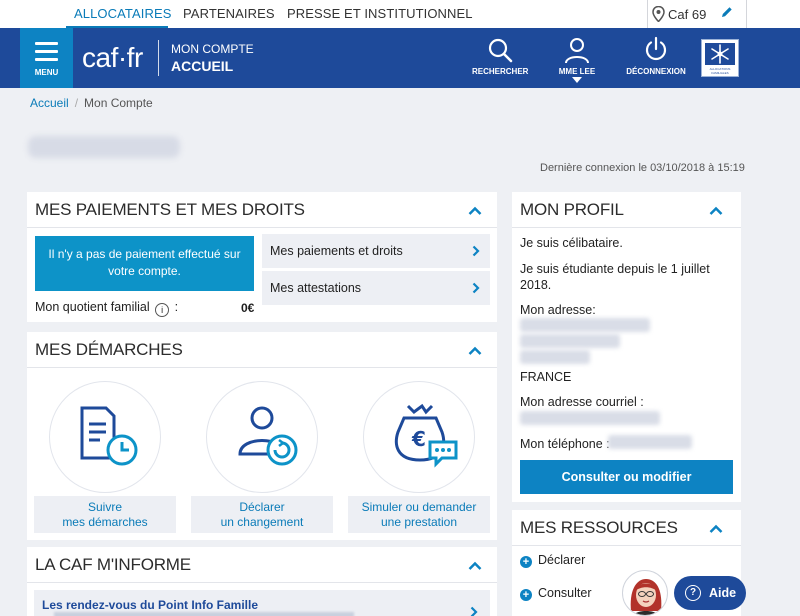 This screenshot has height=616, width=800. I want to click on simulate-illustration: €, so click(419, 437).